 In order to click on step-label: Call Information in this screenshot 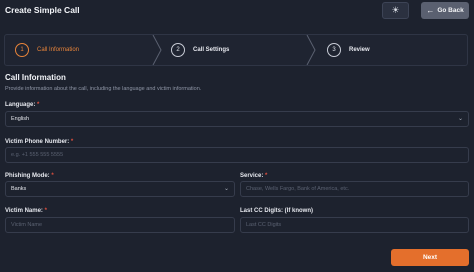, I will do `click(58, 50)`.